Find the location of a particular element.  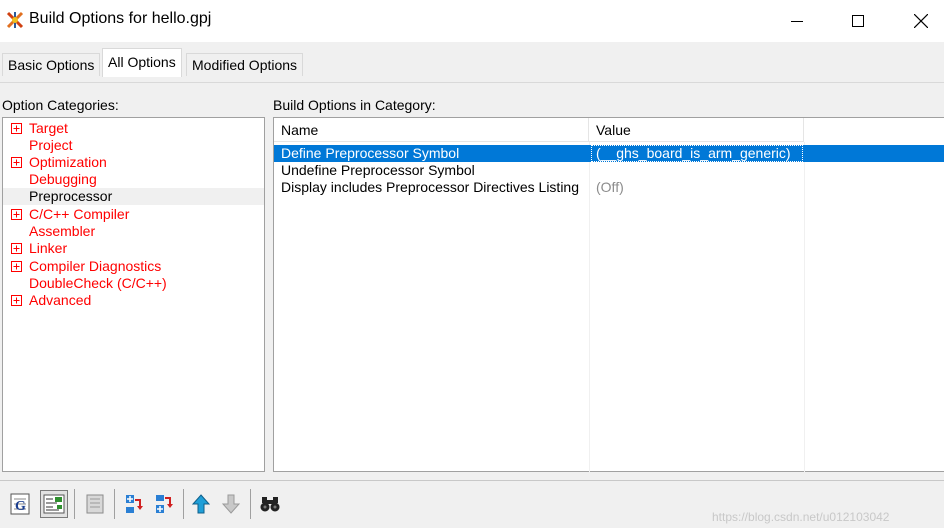

category-label: Project is located at coordinates (51, 145).